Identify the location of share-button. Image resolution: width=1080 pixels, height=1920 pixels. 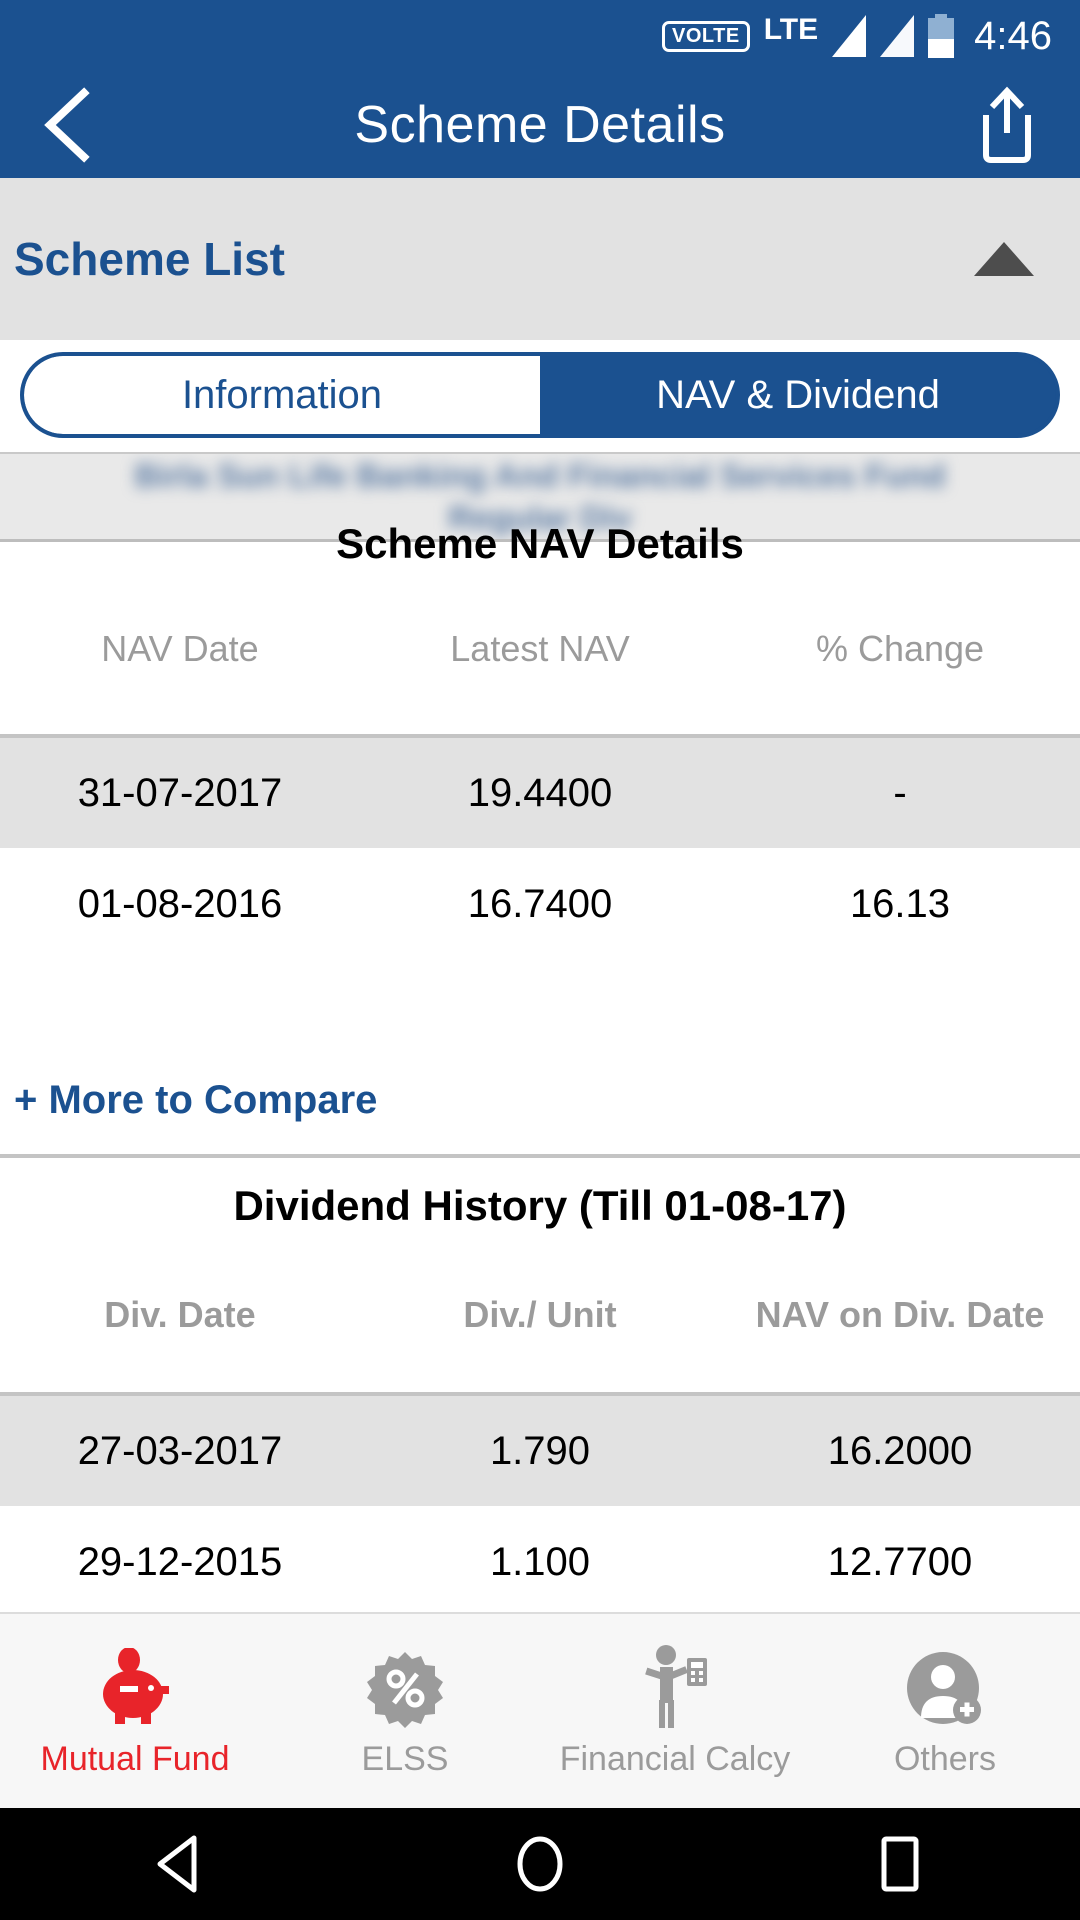
(1007, 125).